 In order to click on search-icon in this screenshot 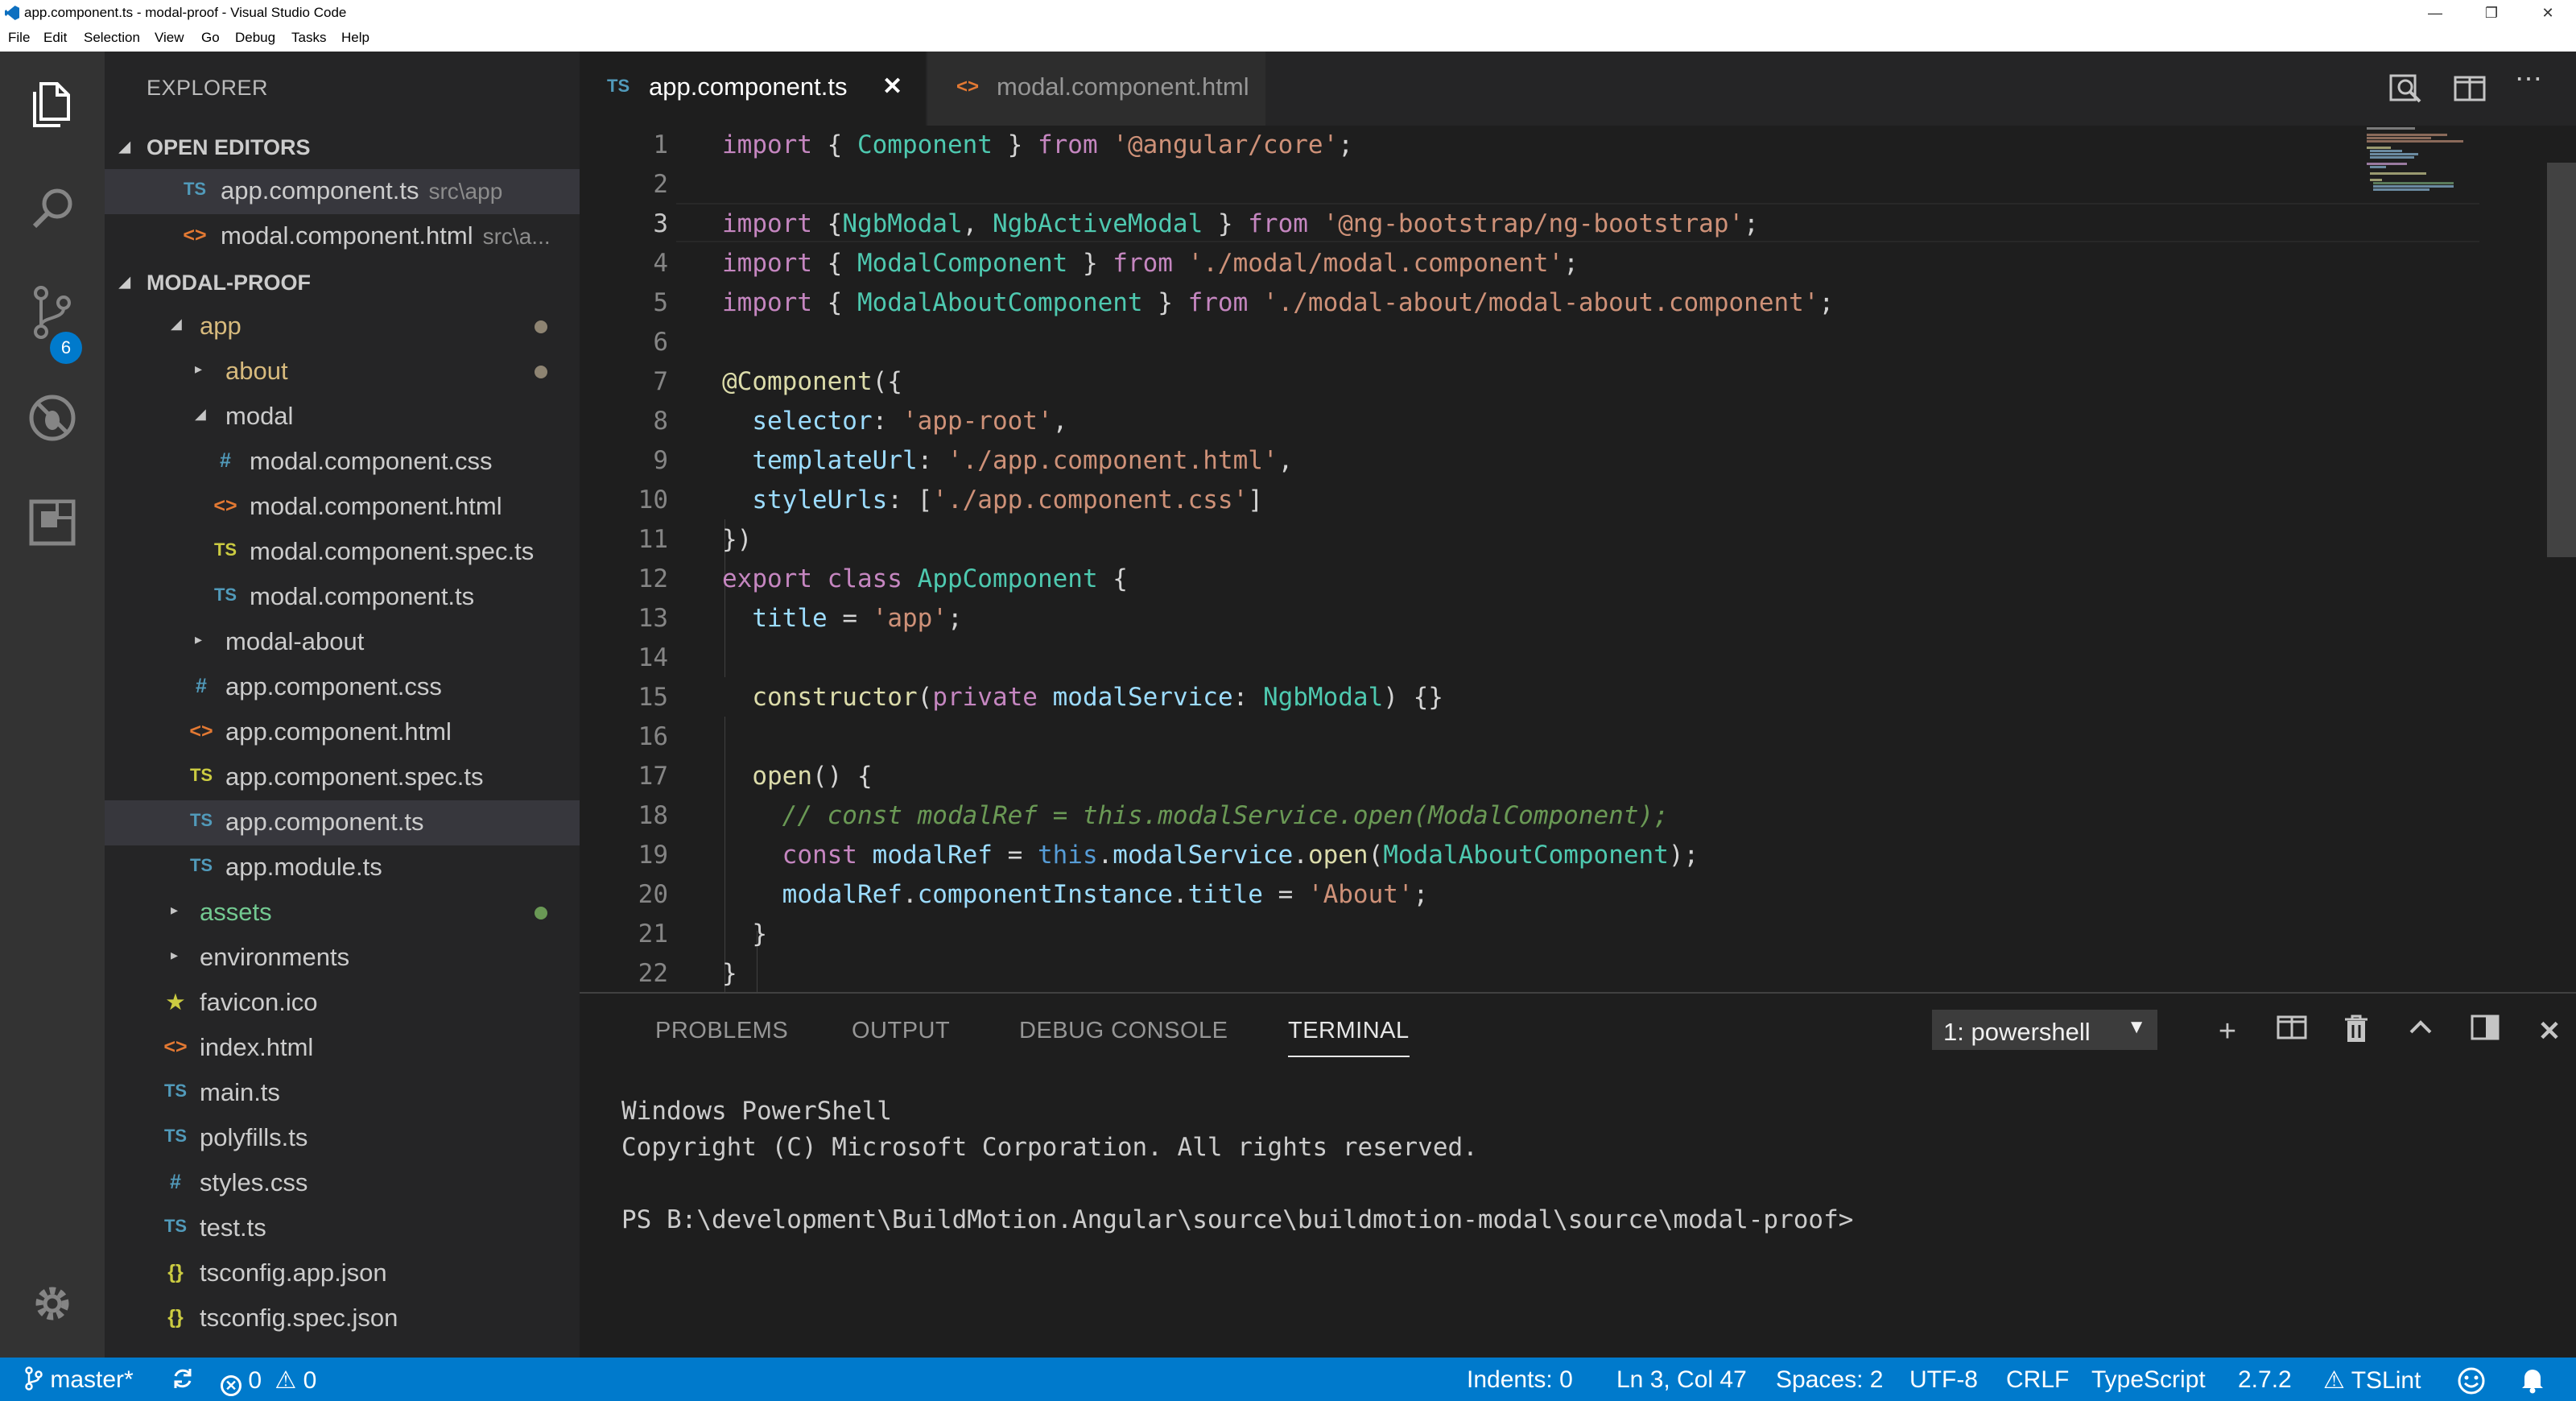, I will do `click(53, 208)`.